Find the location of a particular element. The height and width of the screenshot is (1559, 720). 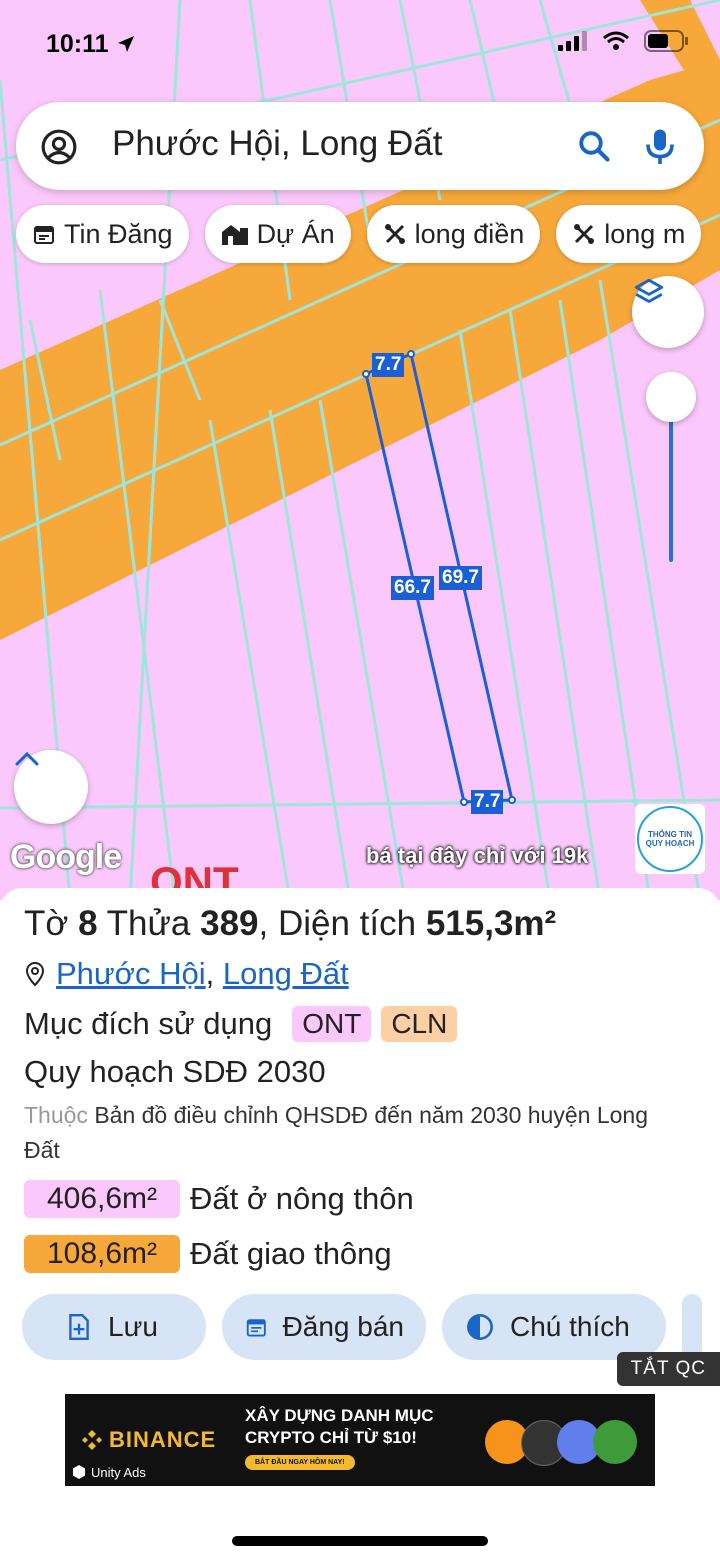

chip-label: Dự Án is located at coordinates (295, 233).